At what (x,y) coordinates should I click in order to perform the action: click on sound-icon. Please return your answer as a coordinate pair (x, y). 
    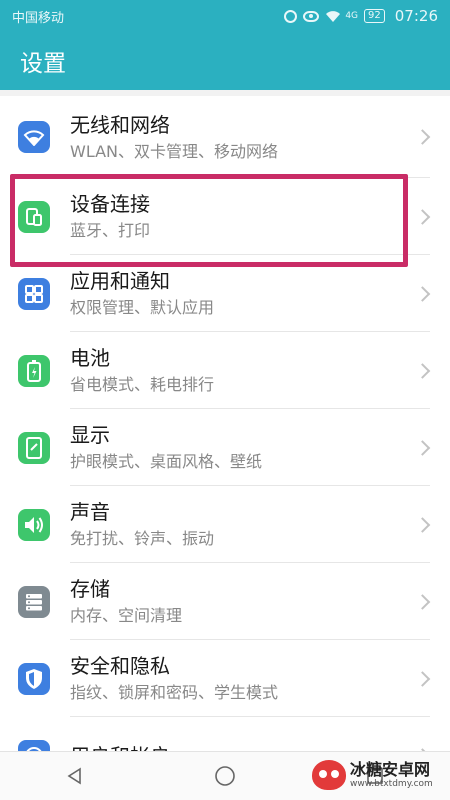
    Looking at the image, I should click on (34, 524).